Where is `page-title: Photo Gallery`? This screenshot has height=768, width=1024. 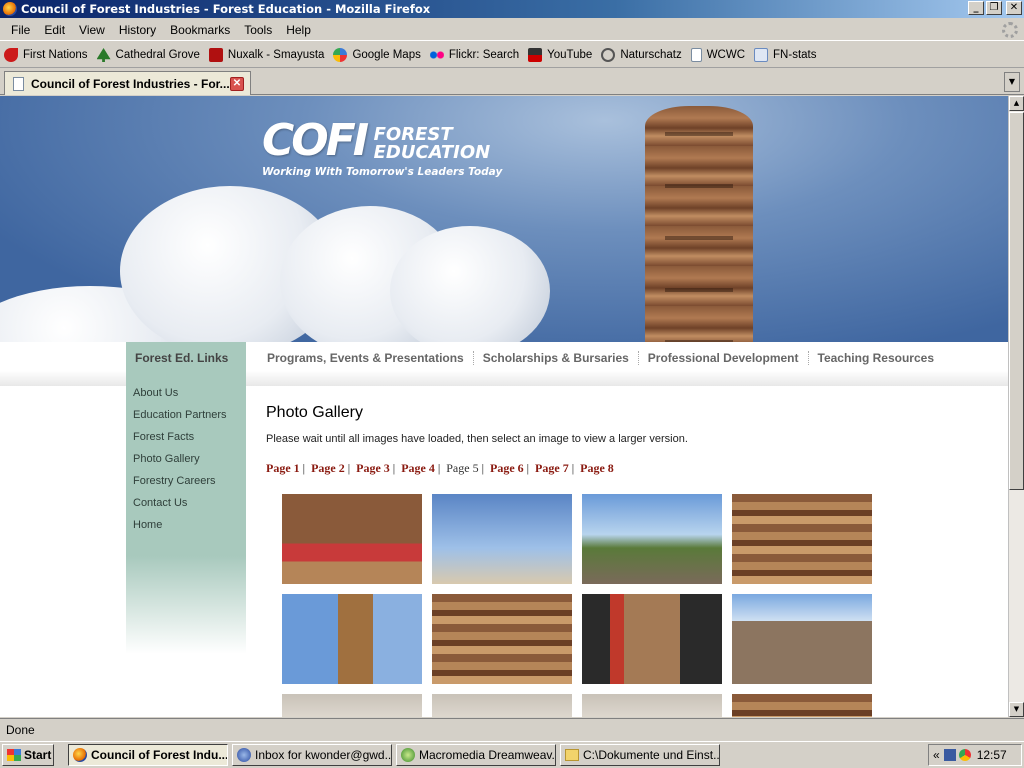
page-title: Photo Gallery is located at coordinates (314, 412).